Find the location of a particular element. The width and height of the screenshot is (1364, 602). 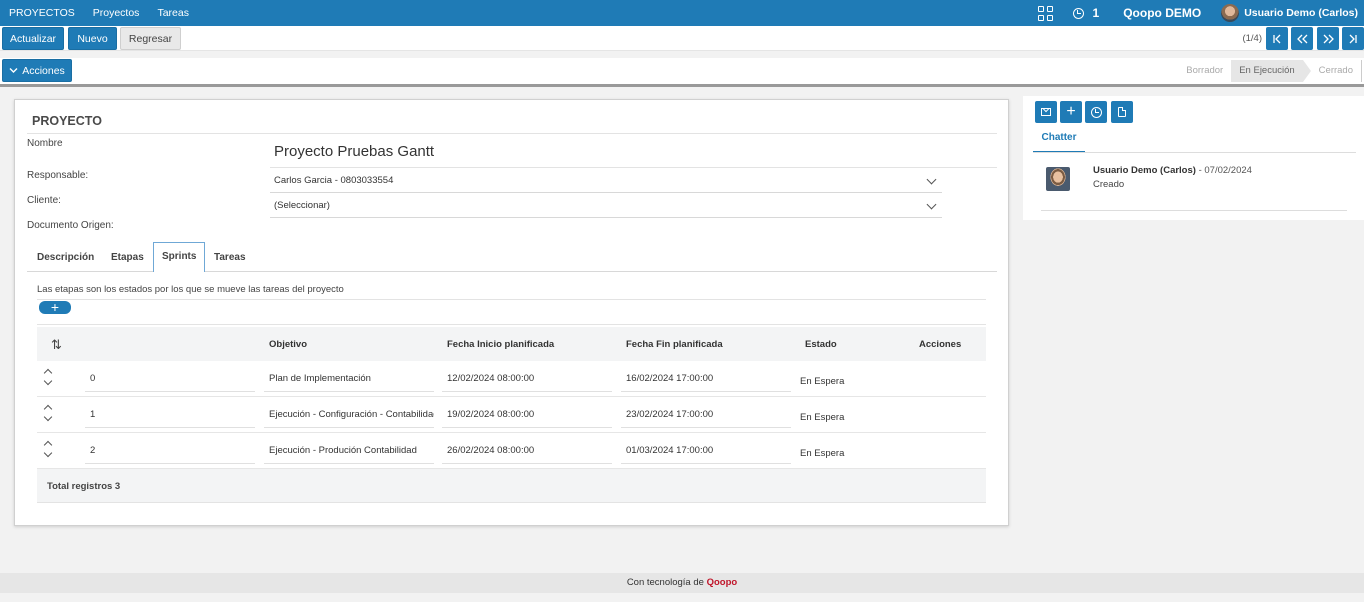

footer-text: Con tecnología de is located at coordinates (666, 582).